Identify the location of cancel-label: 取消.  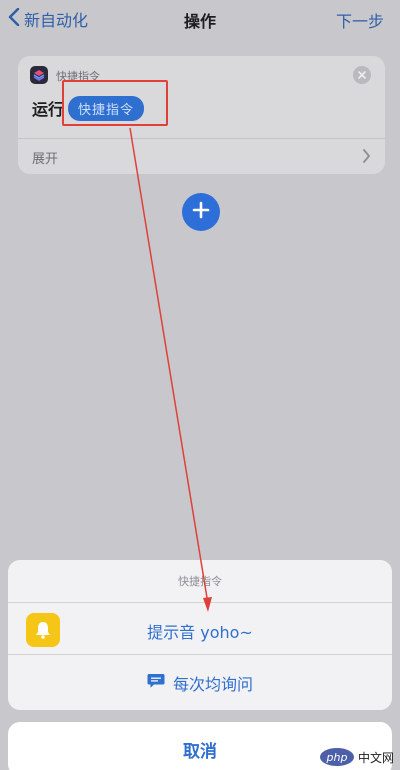
(200, 751).